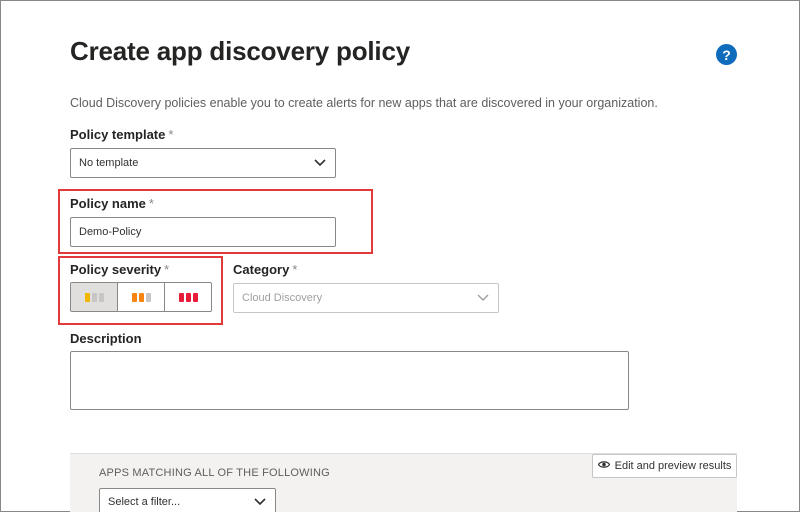 The image size is (800, 512). What do you see at coordinates (214, 473) in the screenshot?
I see `filter-heading: APPS MATCHING ALL OF THE FOLLOWING` at bounding box center [214, 473].